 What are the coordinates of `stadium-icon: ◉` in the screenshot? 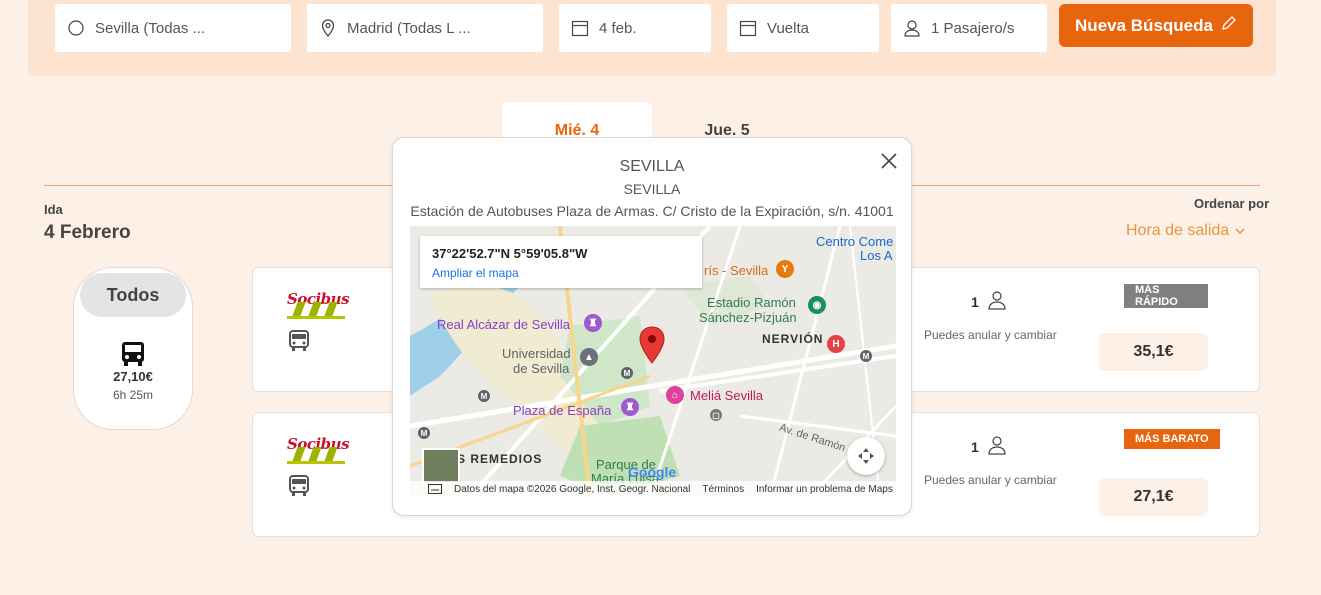 It's located at (817, 305).